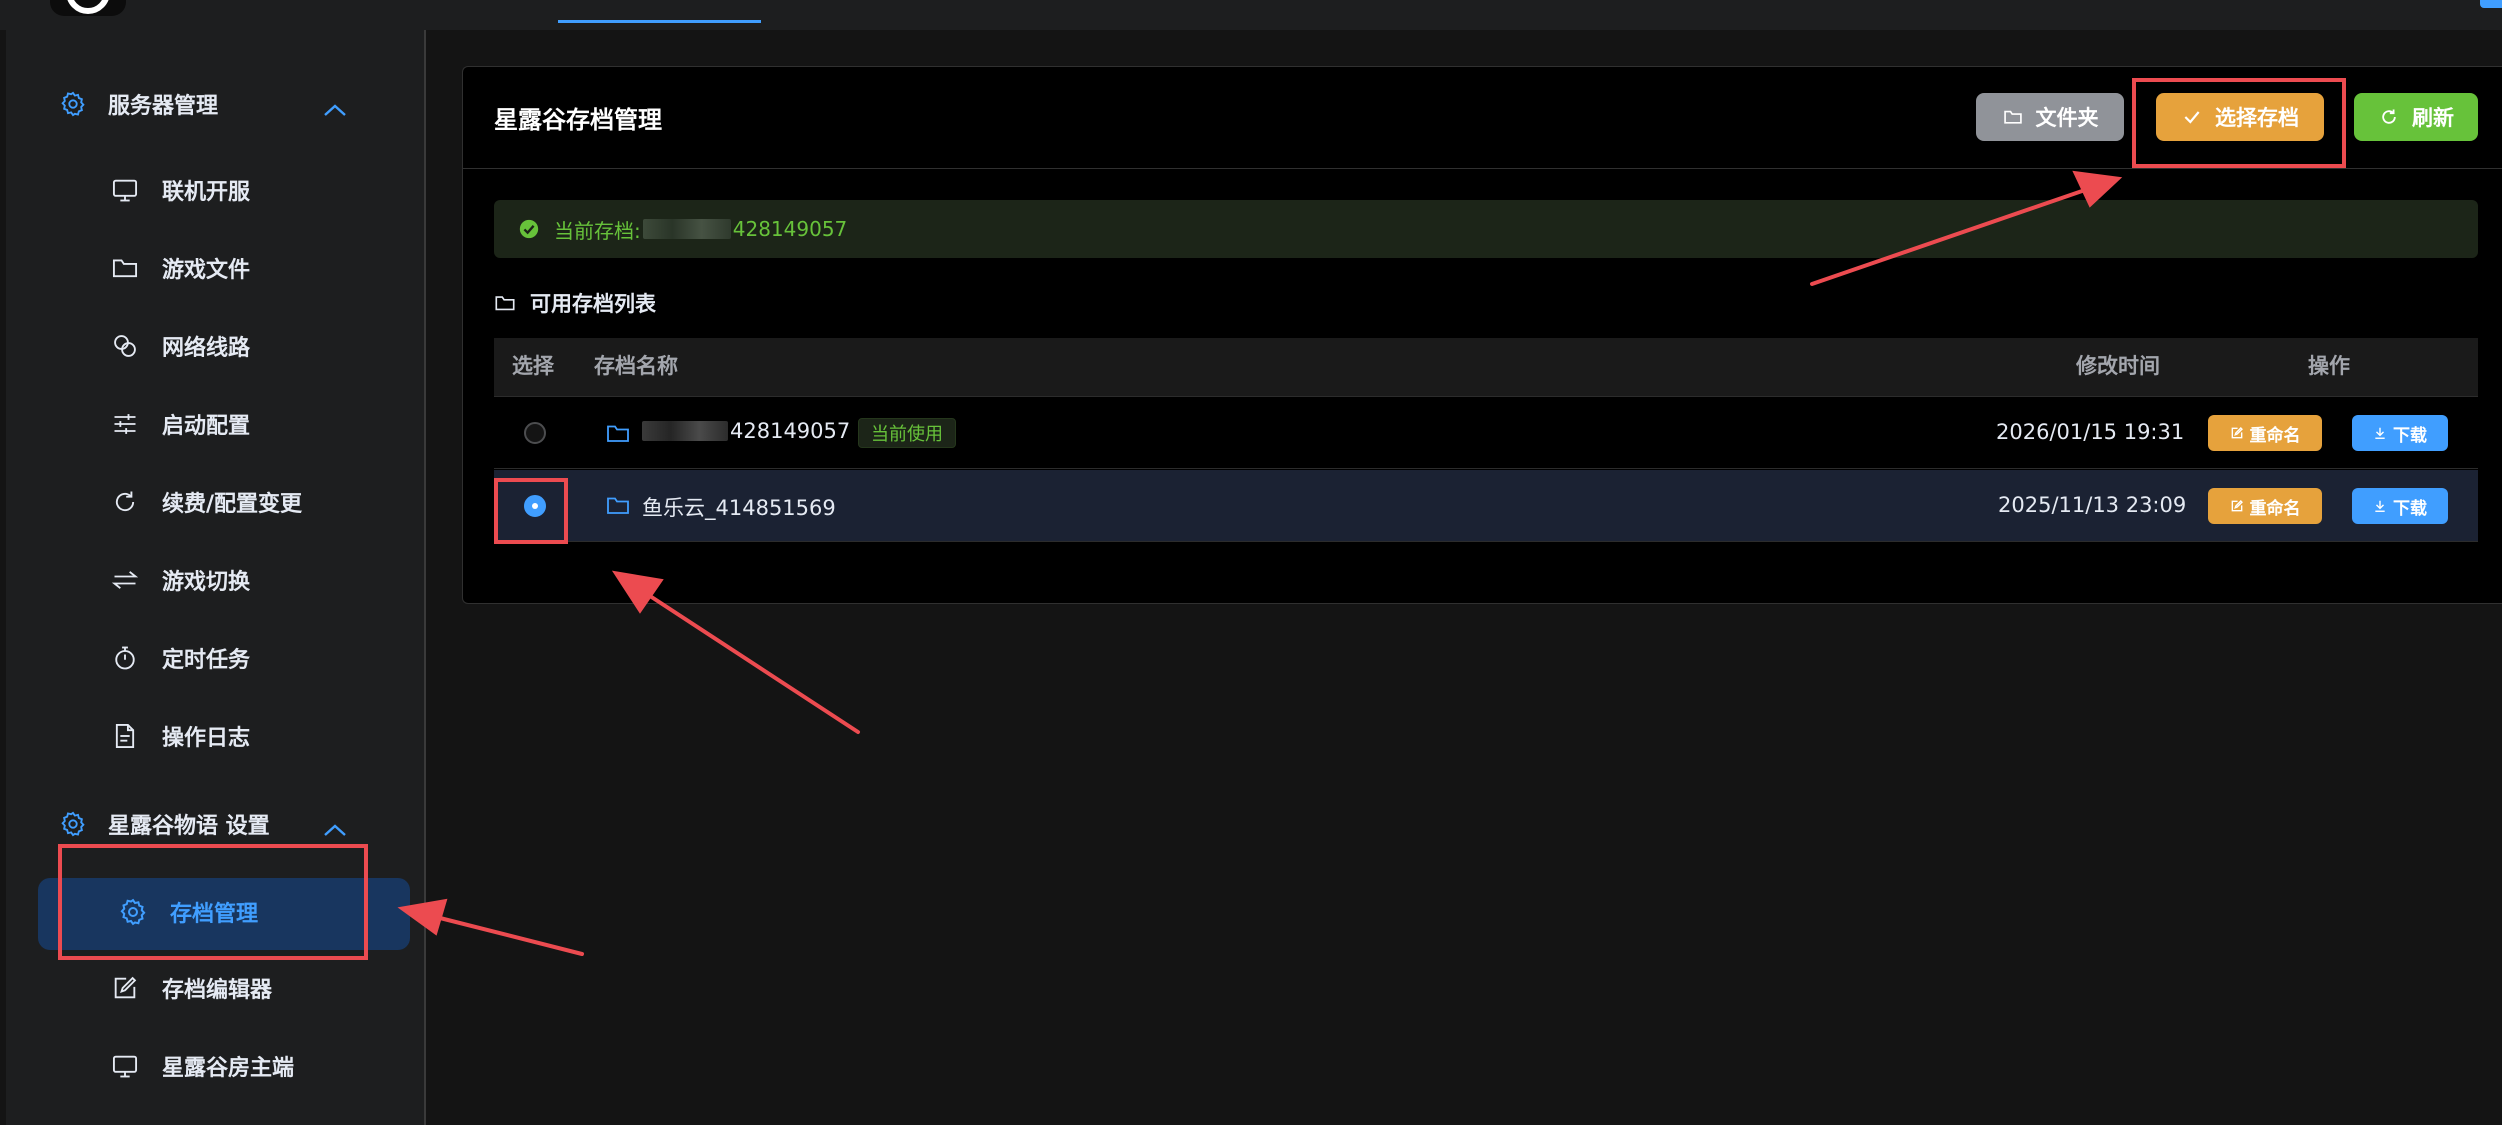  Describe the element at coordinates (1948, 237) in the screenshot. I see `arrow-to-select-button` at that location.